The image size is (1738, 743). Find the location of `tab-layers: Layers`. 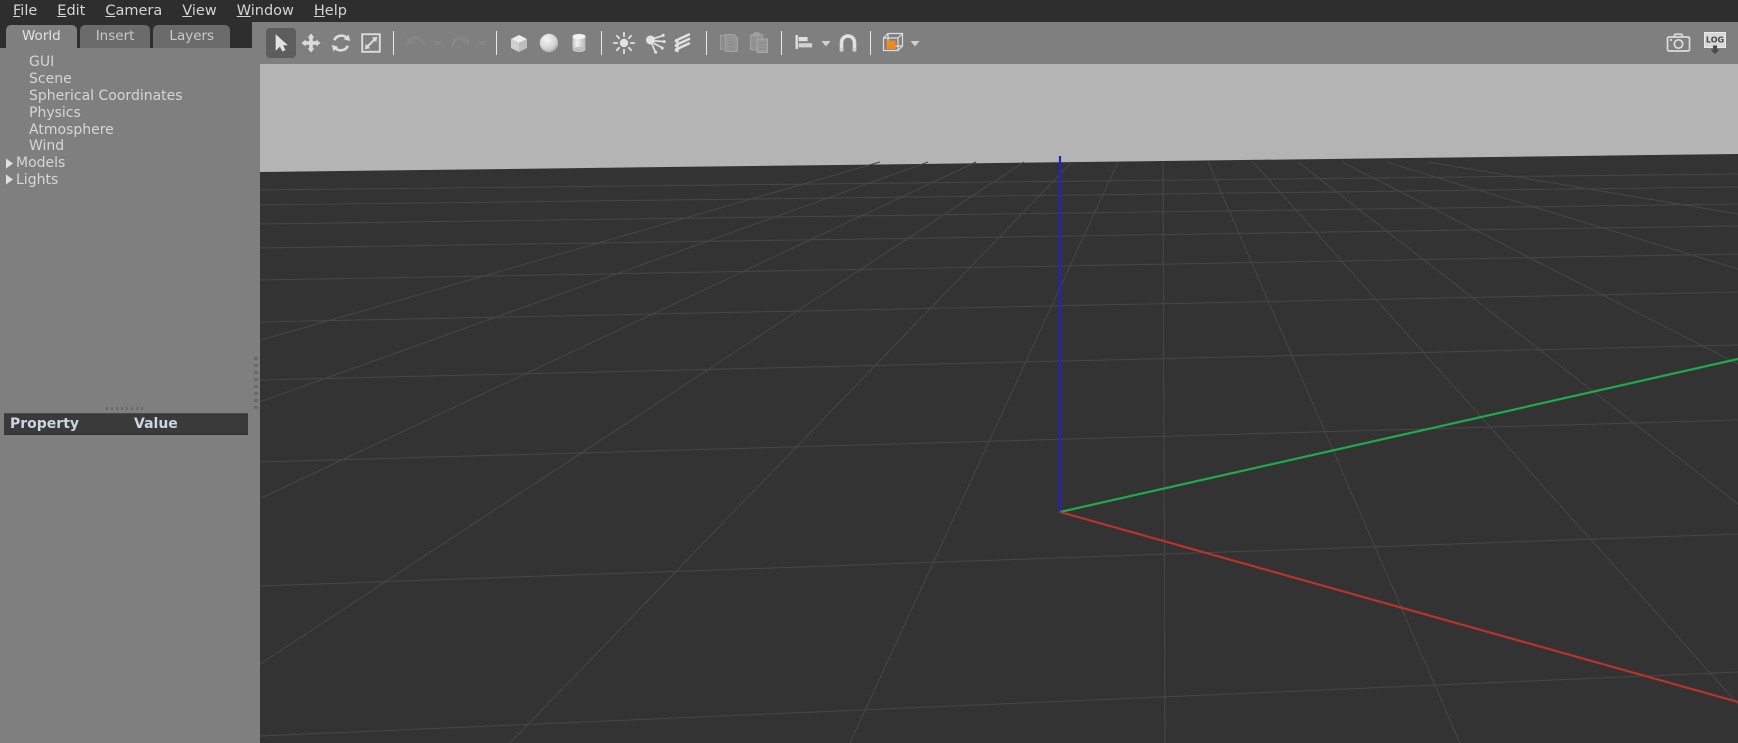

tab-layers: Layers is located at coordinates (192, 36).